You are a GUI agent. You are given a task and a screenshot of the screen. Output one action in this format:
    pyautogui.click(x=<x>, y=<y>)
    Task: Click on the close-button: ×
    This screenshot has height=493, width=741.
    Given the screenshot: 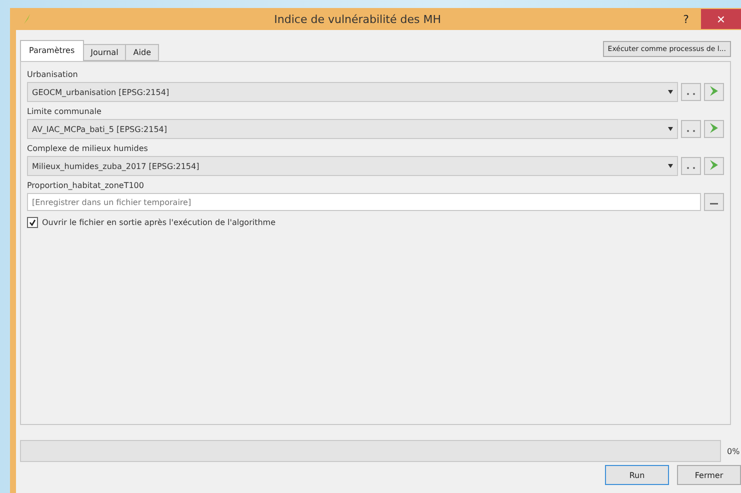 What is the action you would take?
    pyautogui.click(x=721, y=19)
    